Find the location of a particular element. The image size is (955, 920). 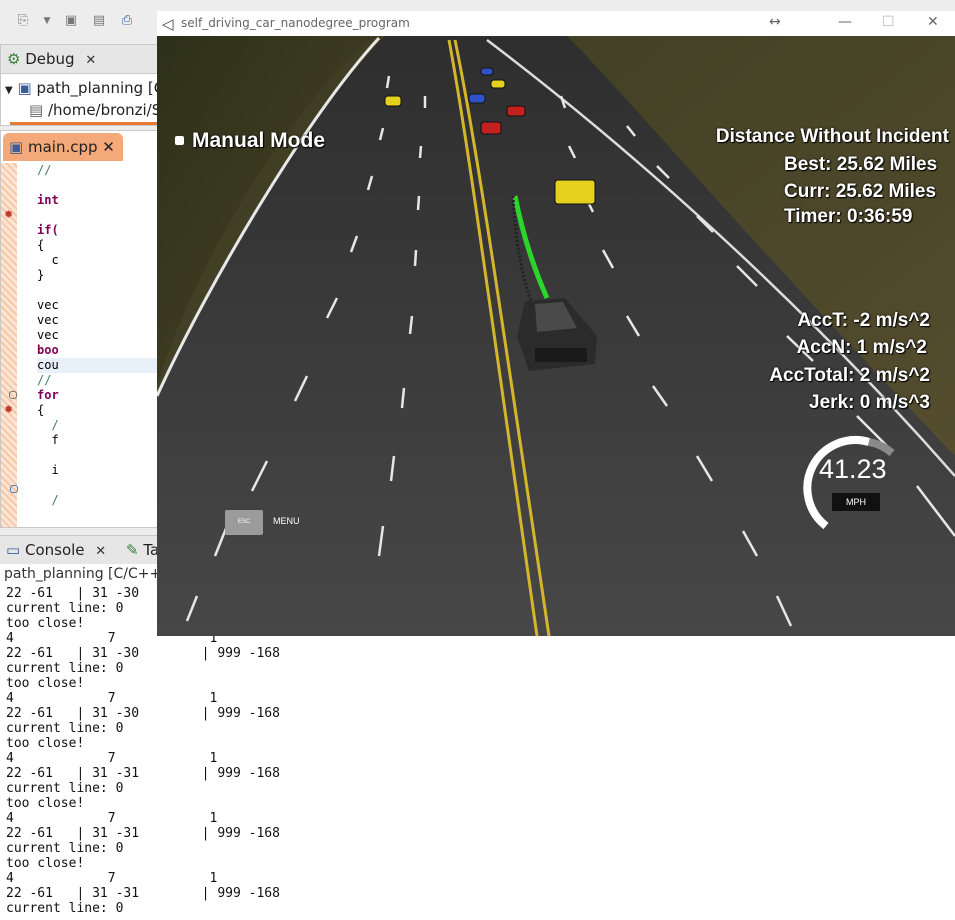

menu-label: MENU is located at coordinates (286, 521).